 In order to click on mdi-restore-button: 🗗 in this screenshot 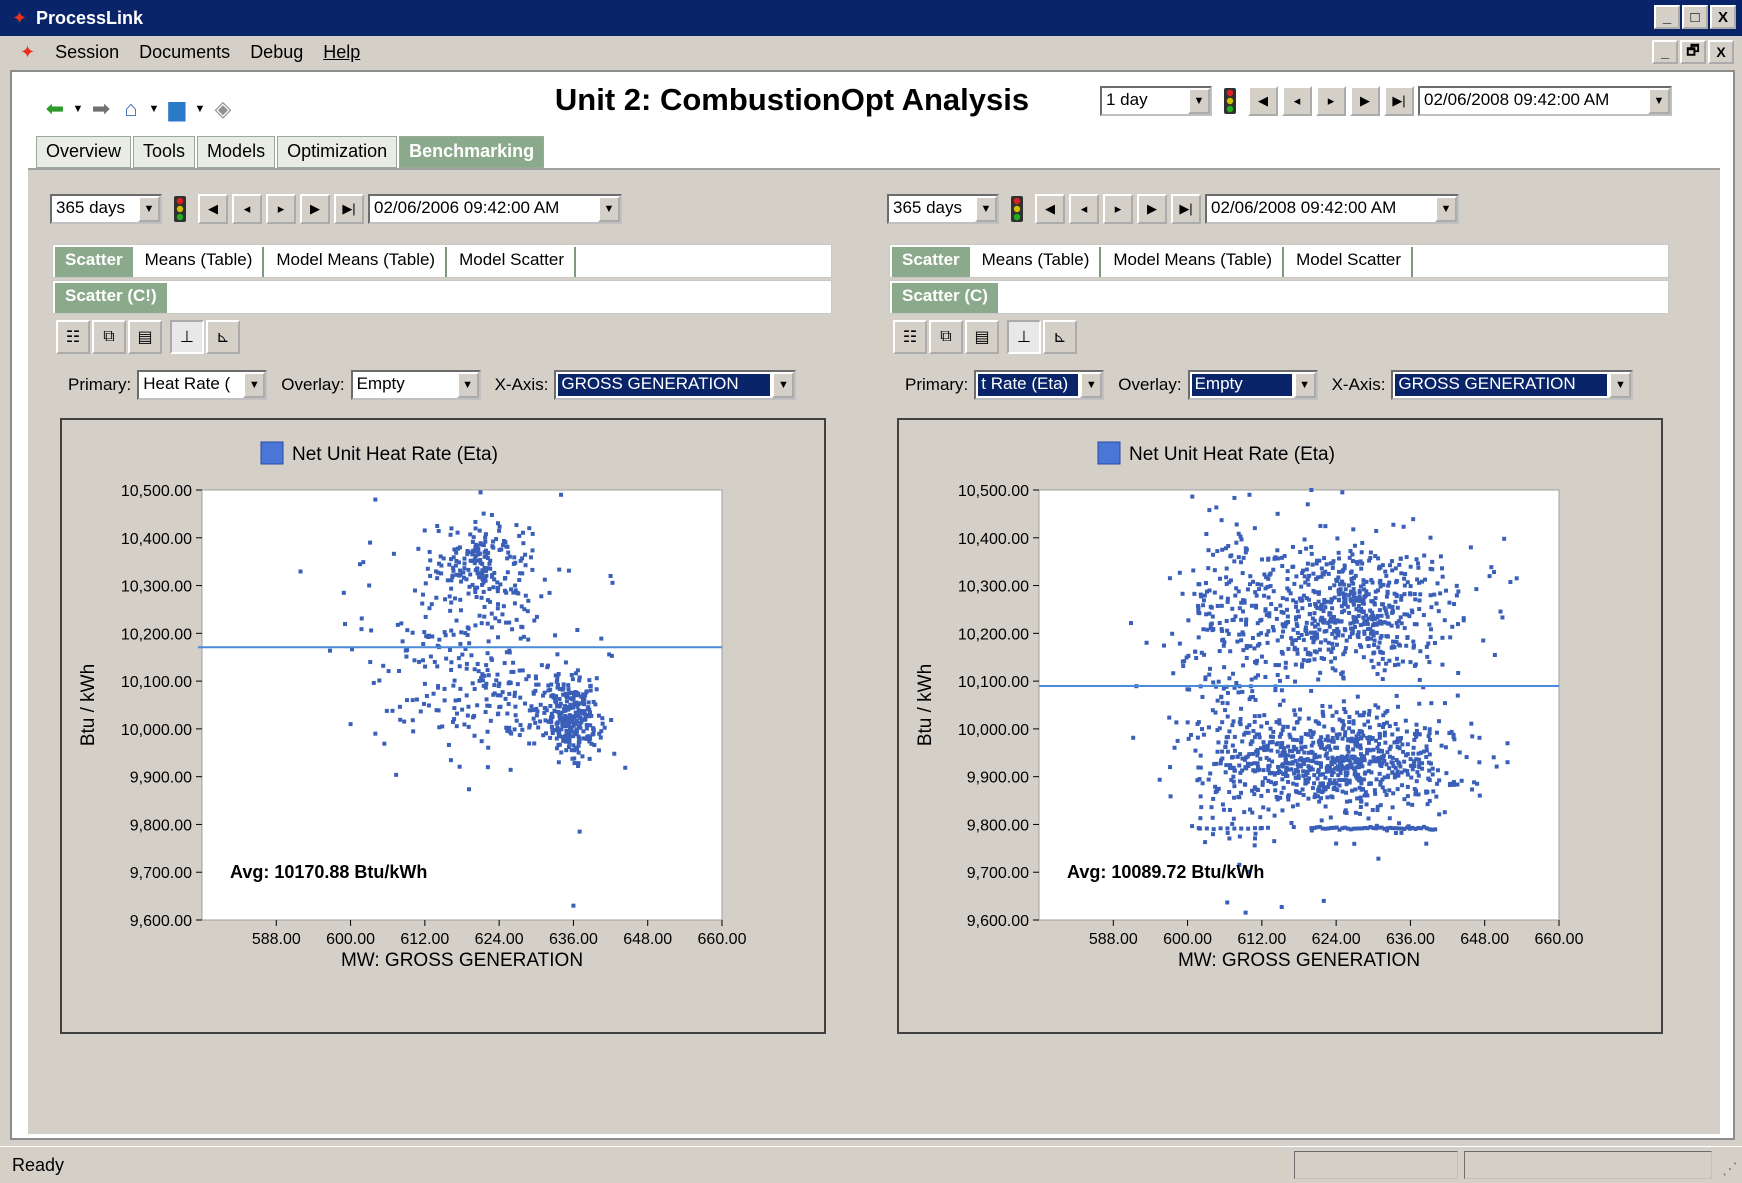, I will do `click(1693, 52)`.